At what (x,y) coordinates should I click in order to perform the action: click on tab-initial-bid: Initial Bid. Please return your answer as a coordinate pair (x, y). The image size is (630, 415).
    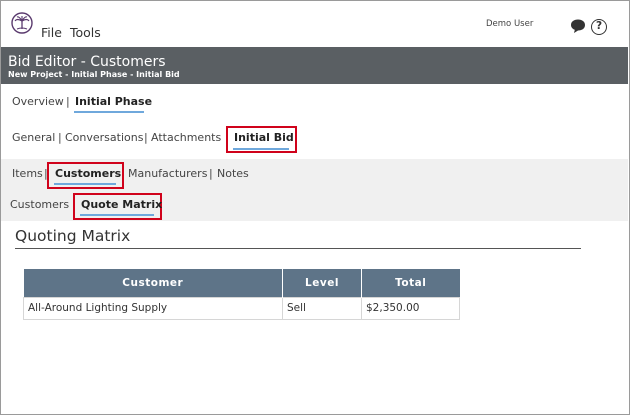
    Looking at the image, I should click on (264, 137).